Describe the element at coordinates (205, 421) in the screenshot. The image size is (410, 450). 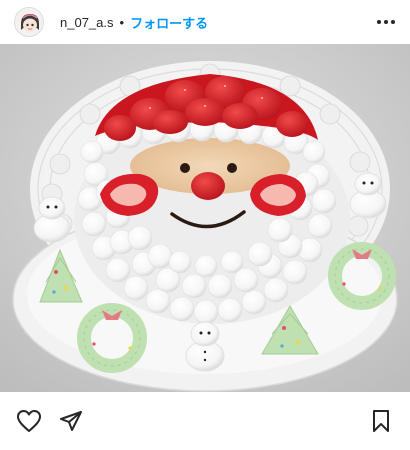
I see `action-bar` at that location.